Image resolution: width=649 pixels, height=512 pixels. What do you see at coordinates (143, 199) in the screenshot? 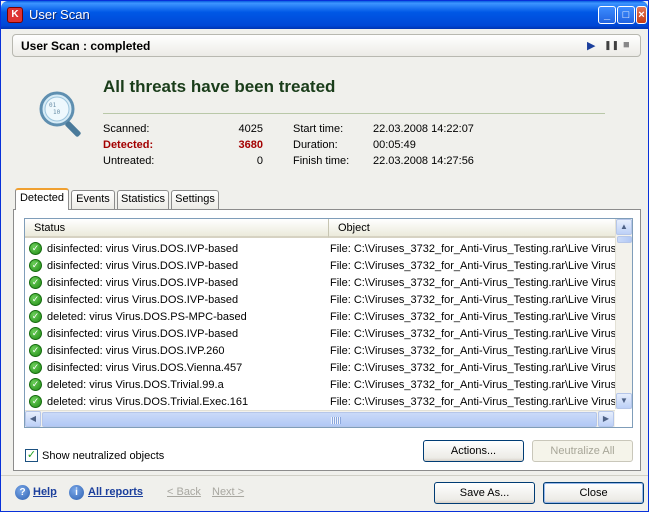
I see `tab-statistics: Statistics` at bounding box center [143, 199].